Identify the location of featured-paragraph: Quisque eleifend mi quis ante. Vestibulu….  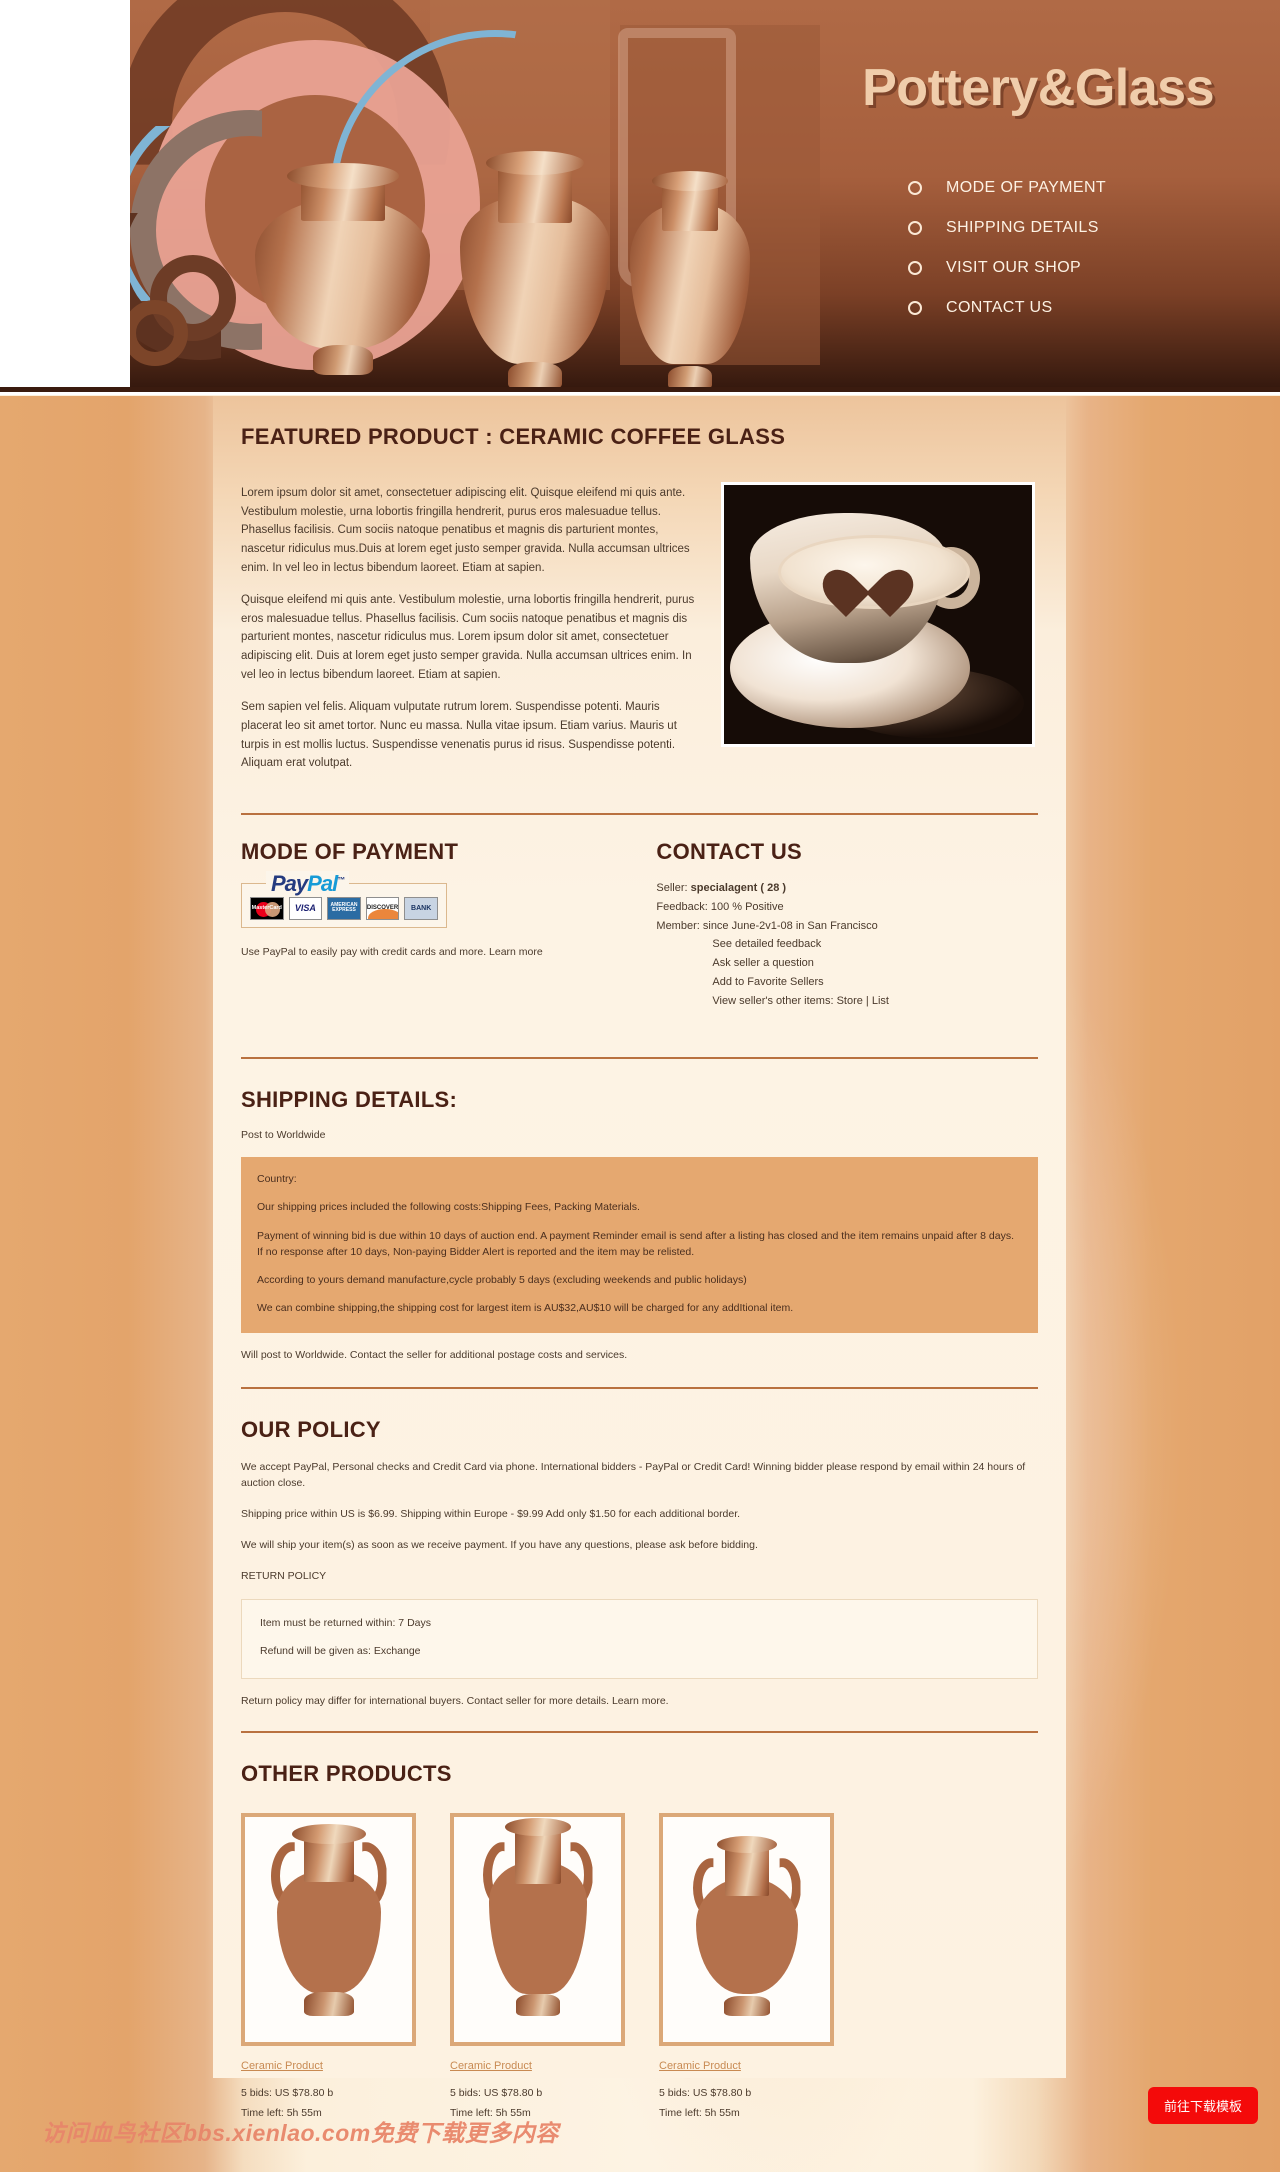
(468, 637).